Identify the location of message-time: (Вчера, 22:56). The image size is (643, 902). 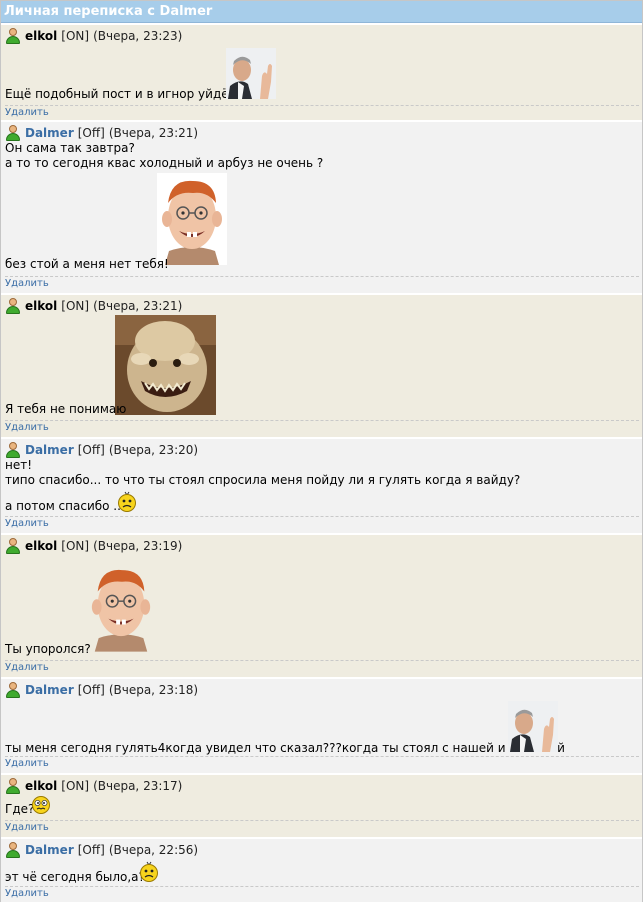
(153, 850).